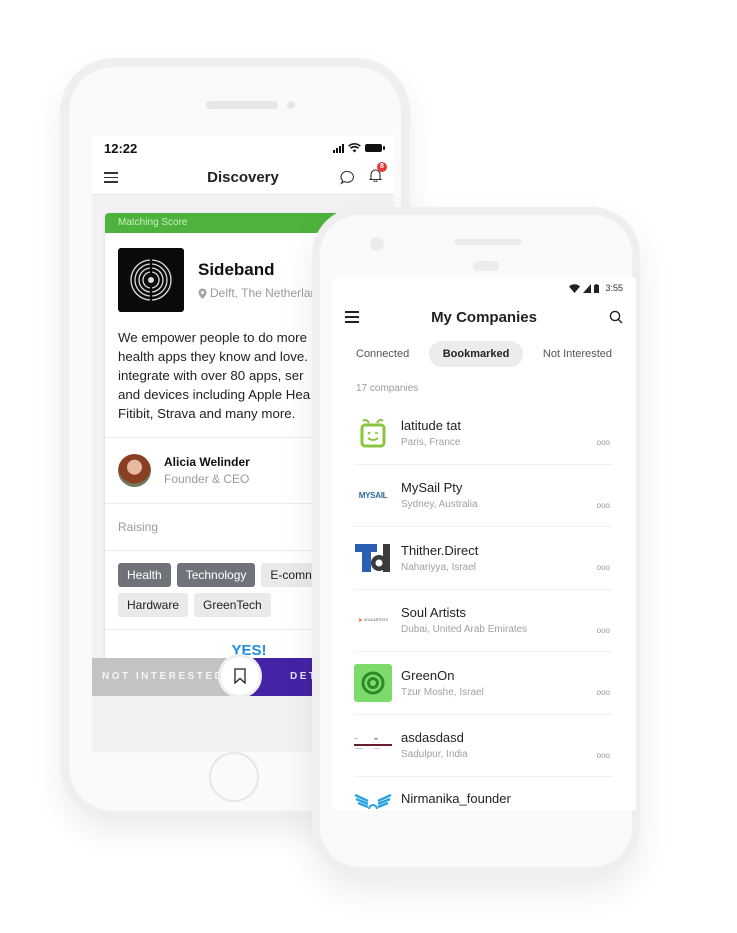 The height and width of the screenshot is (933, 737). What do you see at coordinates (428, 675) in the screenshot?
I see `company-name: GreenOn` at bounding box center [428, 675].